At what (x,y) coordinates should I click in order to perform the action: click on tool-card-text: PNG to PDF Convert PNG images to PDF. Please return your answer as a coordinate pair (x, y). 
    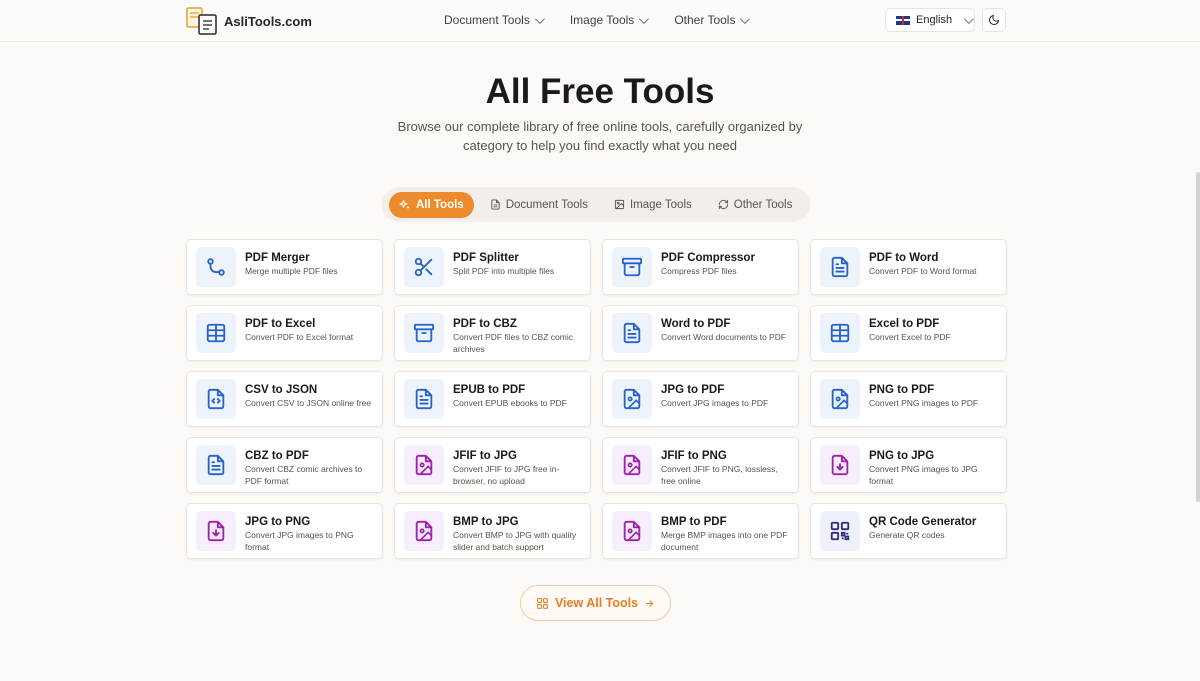
    Looking at the image, I should click on (923, 394).